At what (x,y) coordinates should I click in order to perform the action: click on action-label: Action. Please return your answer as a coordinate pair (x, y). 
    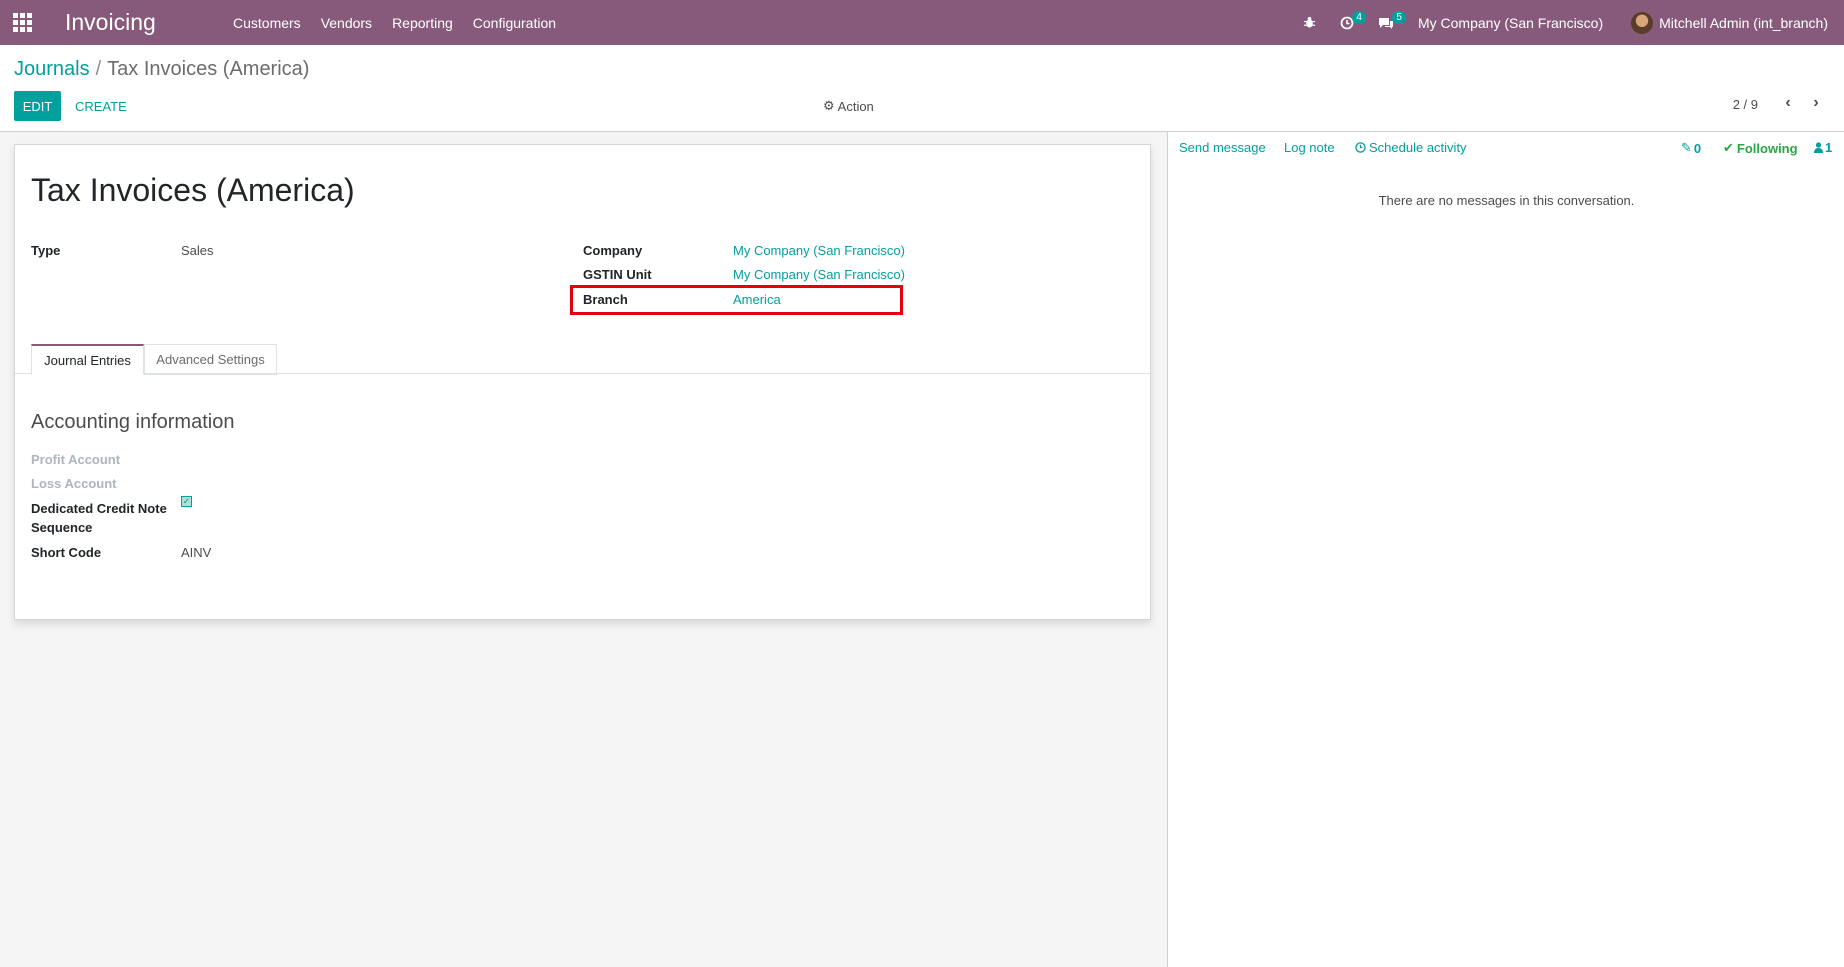
    Looking at the image, I should click on (855, 106).